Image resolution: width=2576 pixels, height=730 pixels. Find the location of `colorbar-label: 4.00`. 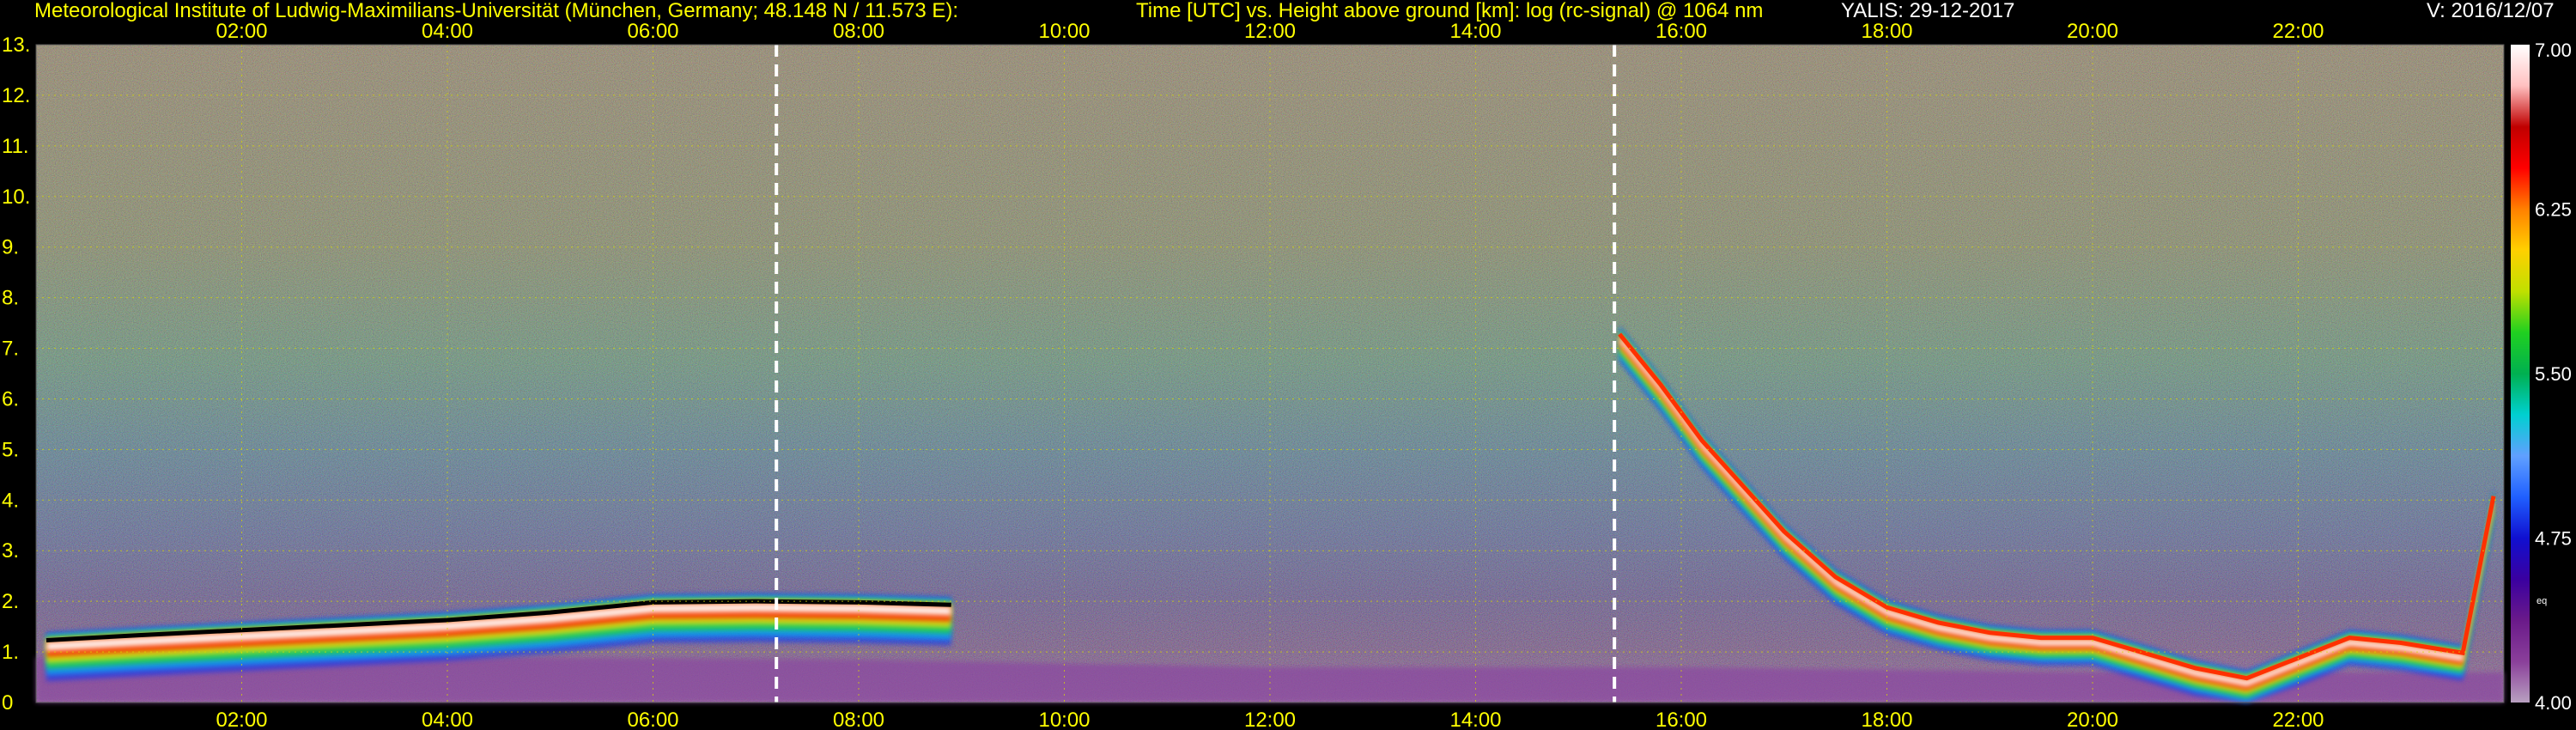

colorbar-label: 4.00 is located at coordinates (2553, 703).